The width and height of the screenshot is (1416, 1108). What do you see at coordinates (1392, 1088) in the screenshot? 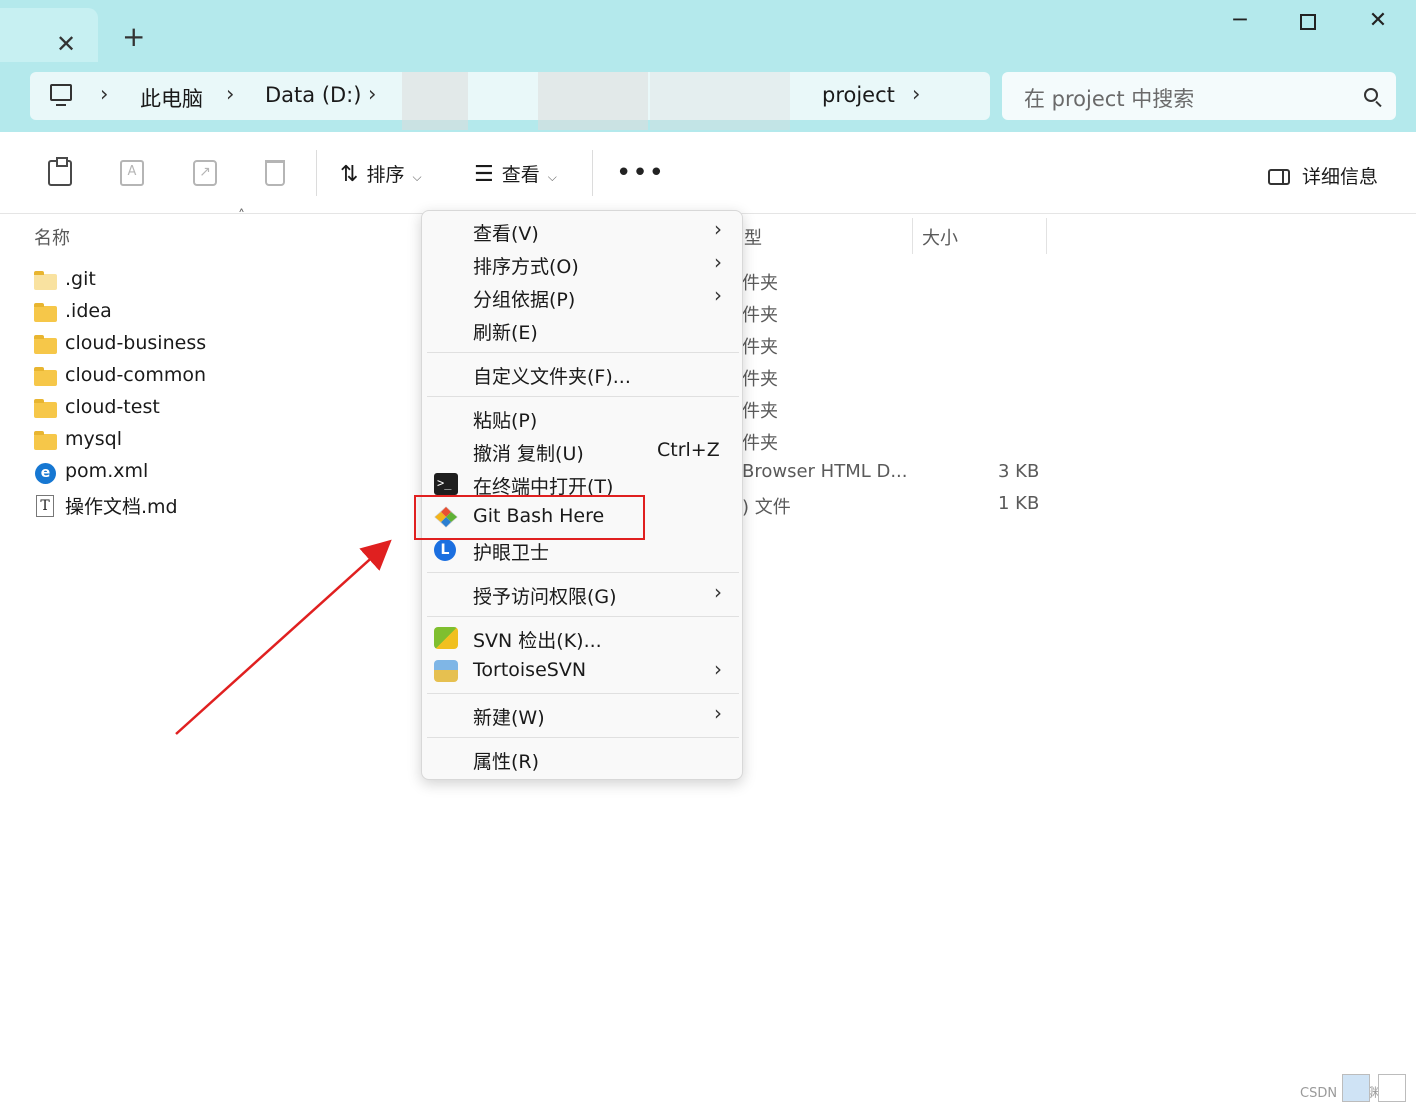
I see `tiles-view-toggle` at bounding box center [1392, 1088].